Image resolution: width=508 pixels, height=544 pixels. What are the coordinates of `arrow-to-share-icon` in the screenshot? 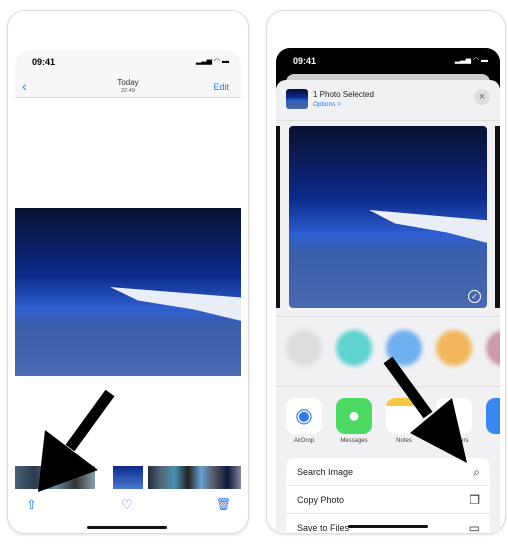 It's located at (76, 440).